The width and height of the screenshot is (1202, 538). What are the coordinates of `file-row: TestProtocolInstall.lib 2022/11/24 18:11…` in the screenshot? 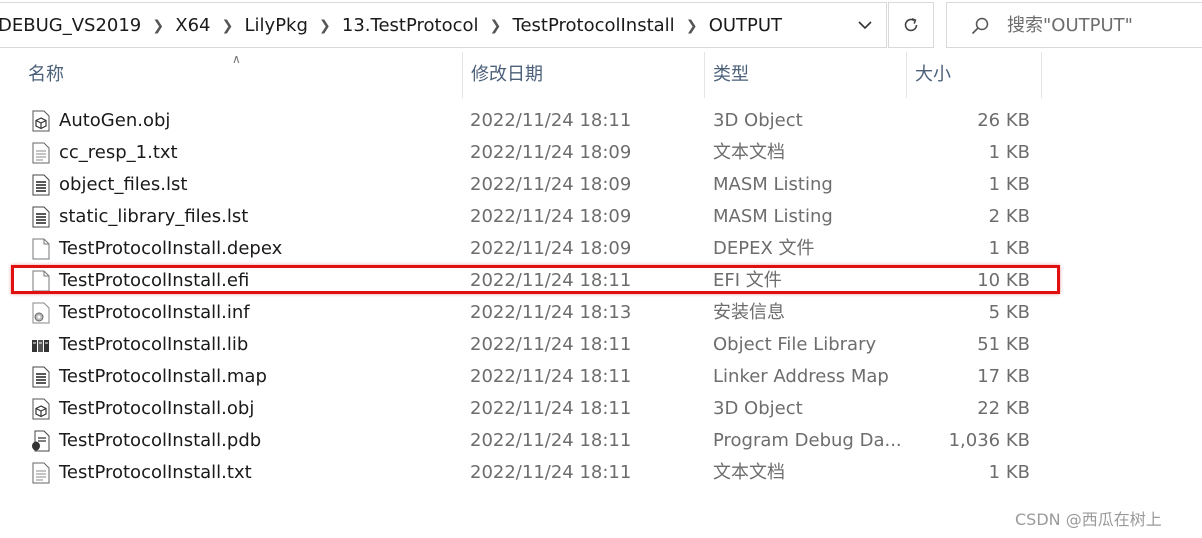 It's located at (601, 345).